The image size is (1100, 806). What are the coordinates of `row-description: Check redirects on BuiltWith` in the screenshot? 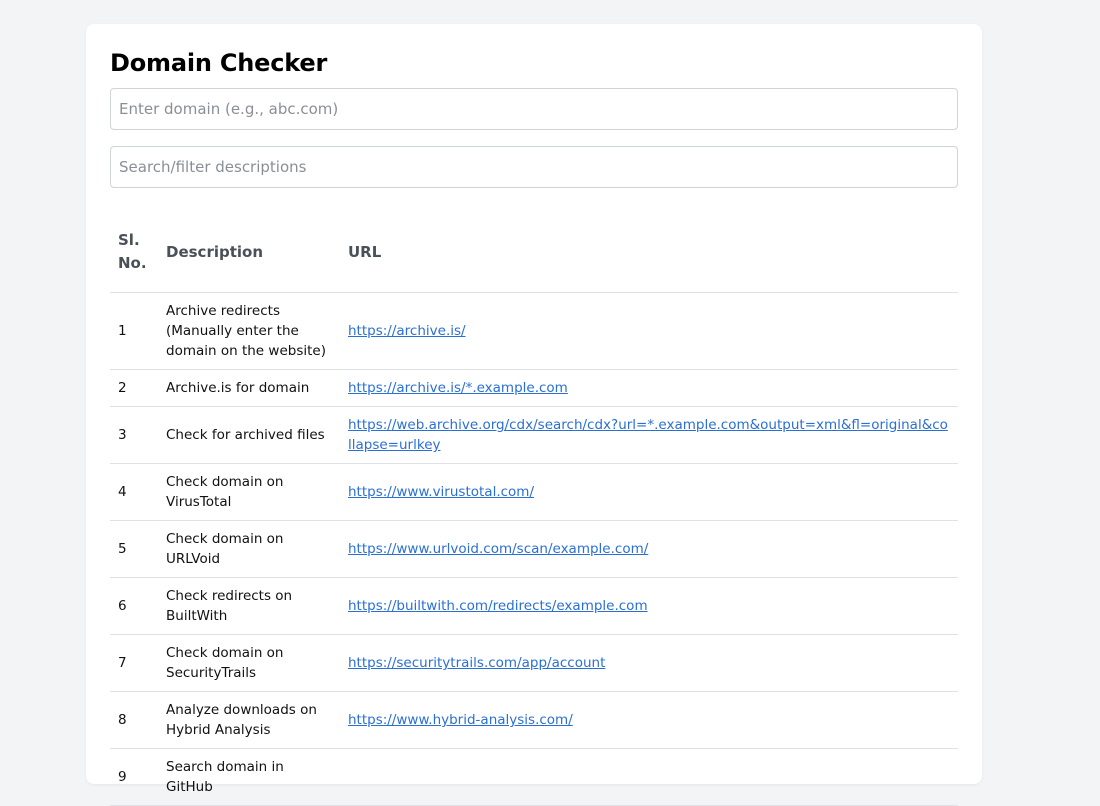 It's located at (249, 606).